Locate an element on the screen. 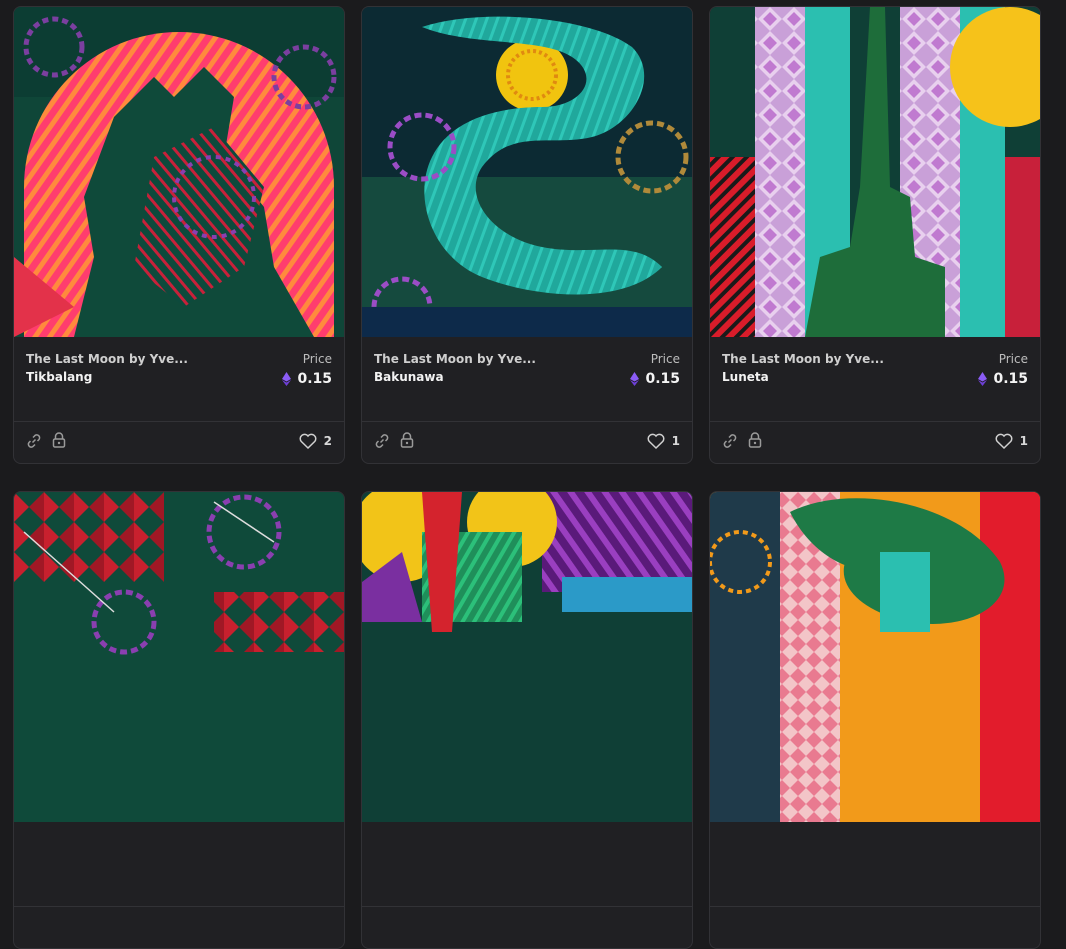 This screenshot has width=1066, height=949. like-count: 2 is located at coordinates (327, 441).